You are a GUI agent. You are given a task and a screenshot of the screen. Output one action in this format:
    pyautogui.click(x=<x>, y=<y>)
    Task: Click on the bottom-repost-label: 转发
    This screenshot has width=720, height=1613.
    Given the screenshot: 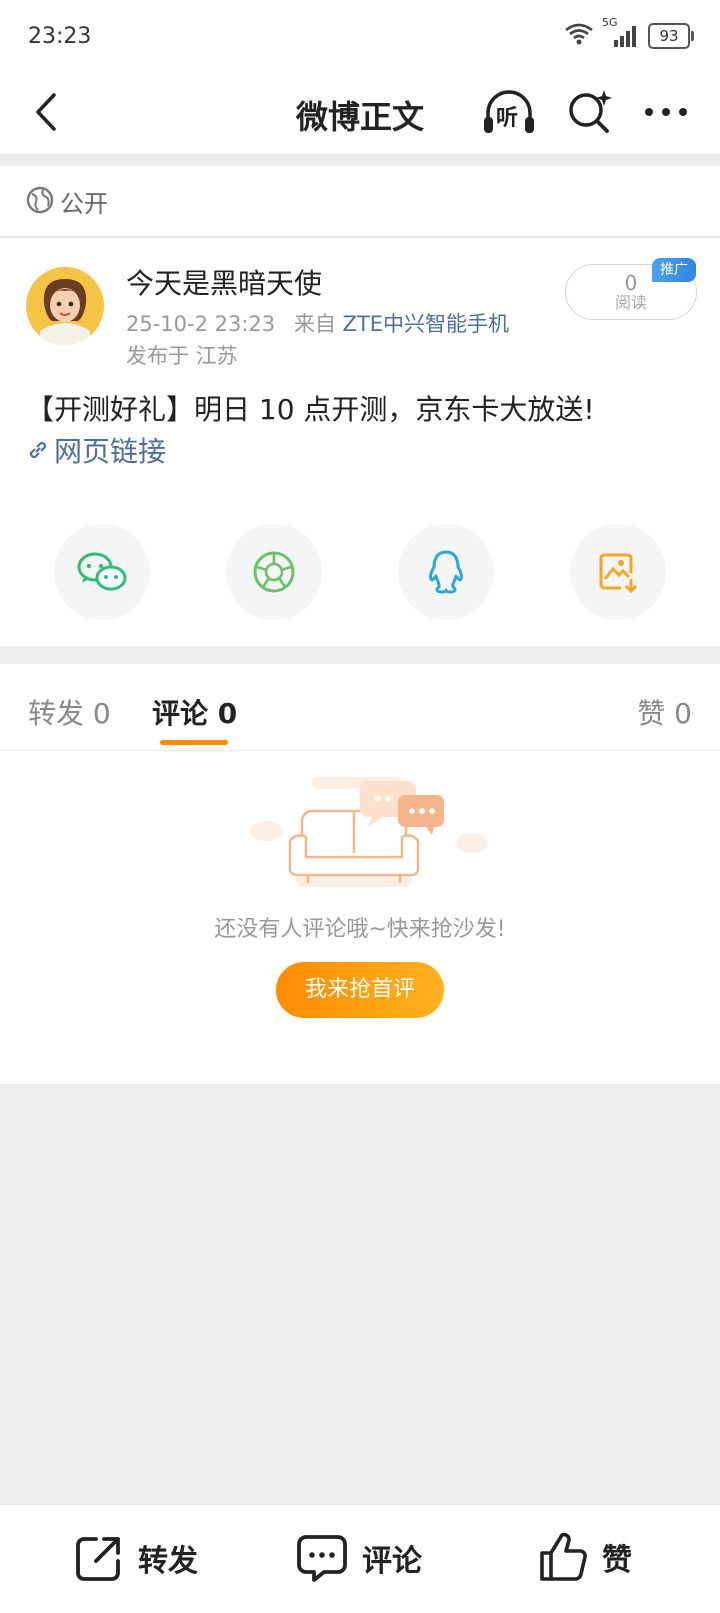 What is the action you would take?
    pyautogui.click(x=168, y=1561)
    